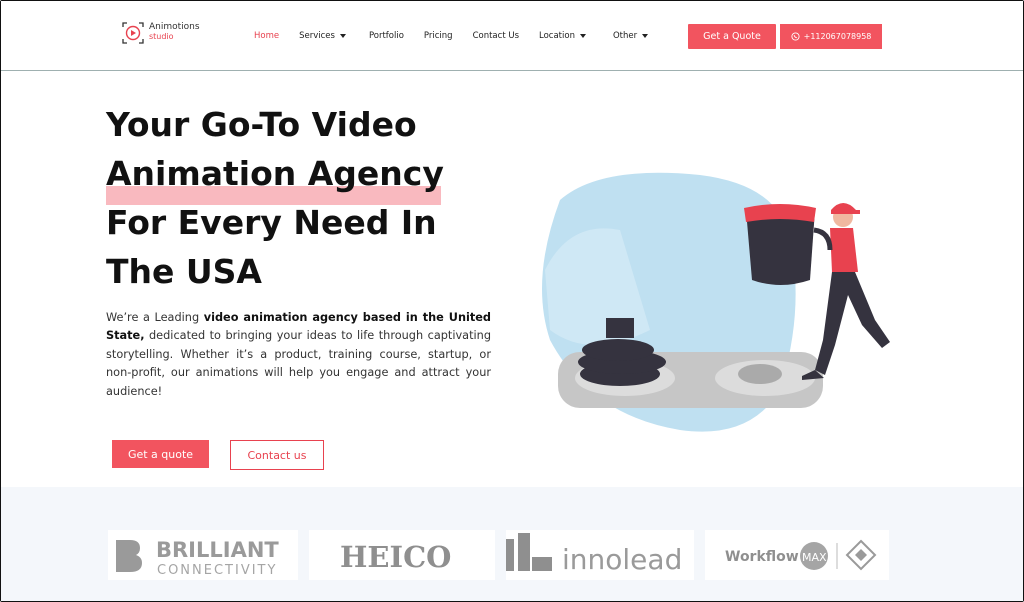 This screenshot has width=1024, height=602. What do you see at coordinates (762, 557) in the screenshot?
I see `client-name: Workflow` at bounding box center [762, 557].